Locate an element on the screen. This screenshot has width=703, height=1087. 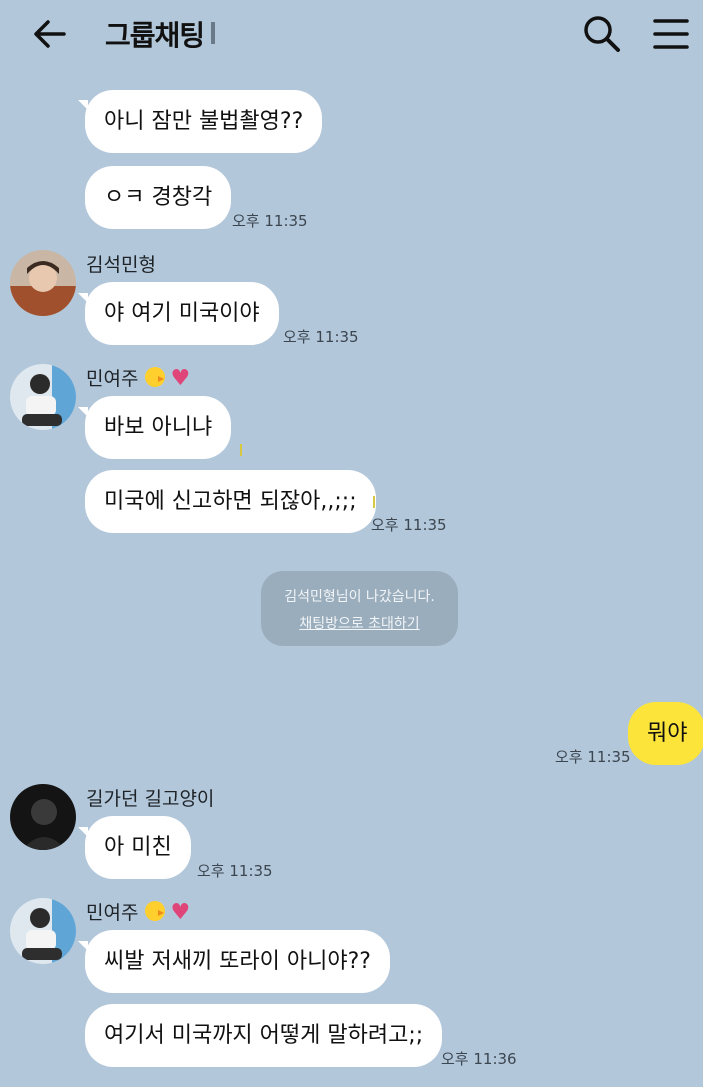
back-button is located at coordinates (50, 34).